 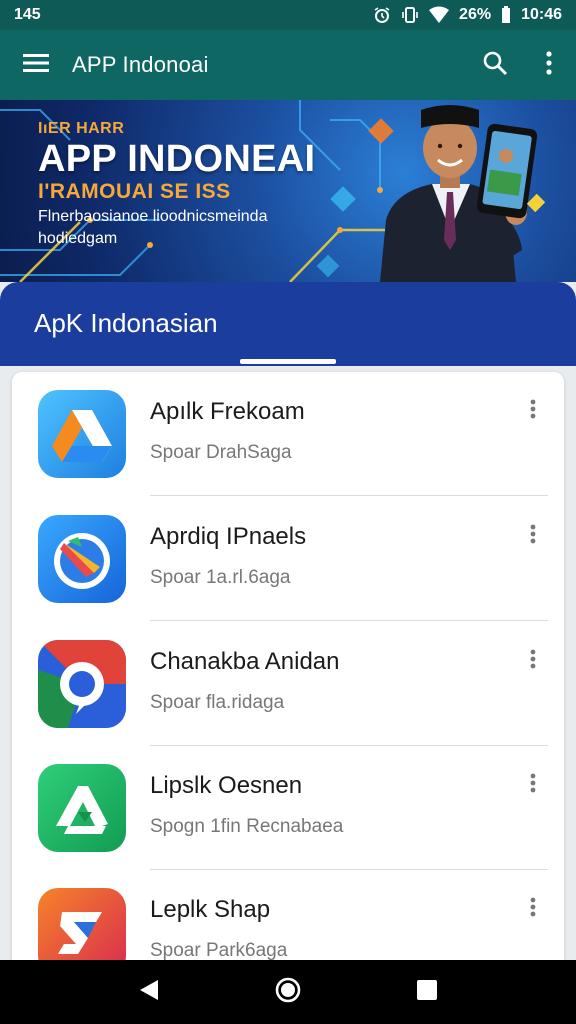 I want to click on section-header: ApK Indonasian, so click(x=288, y=324).